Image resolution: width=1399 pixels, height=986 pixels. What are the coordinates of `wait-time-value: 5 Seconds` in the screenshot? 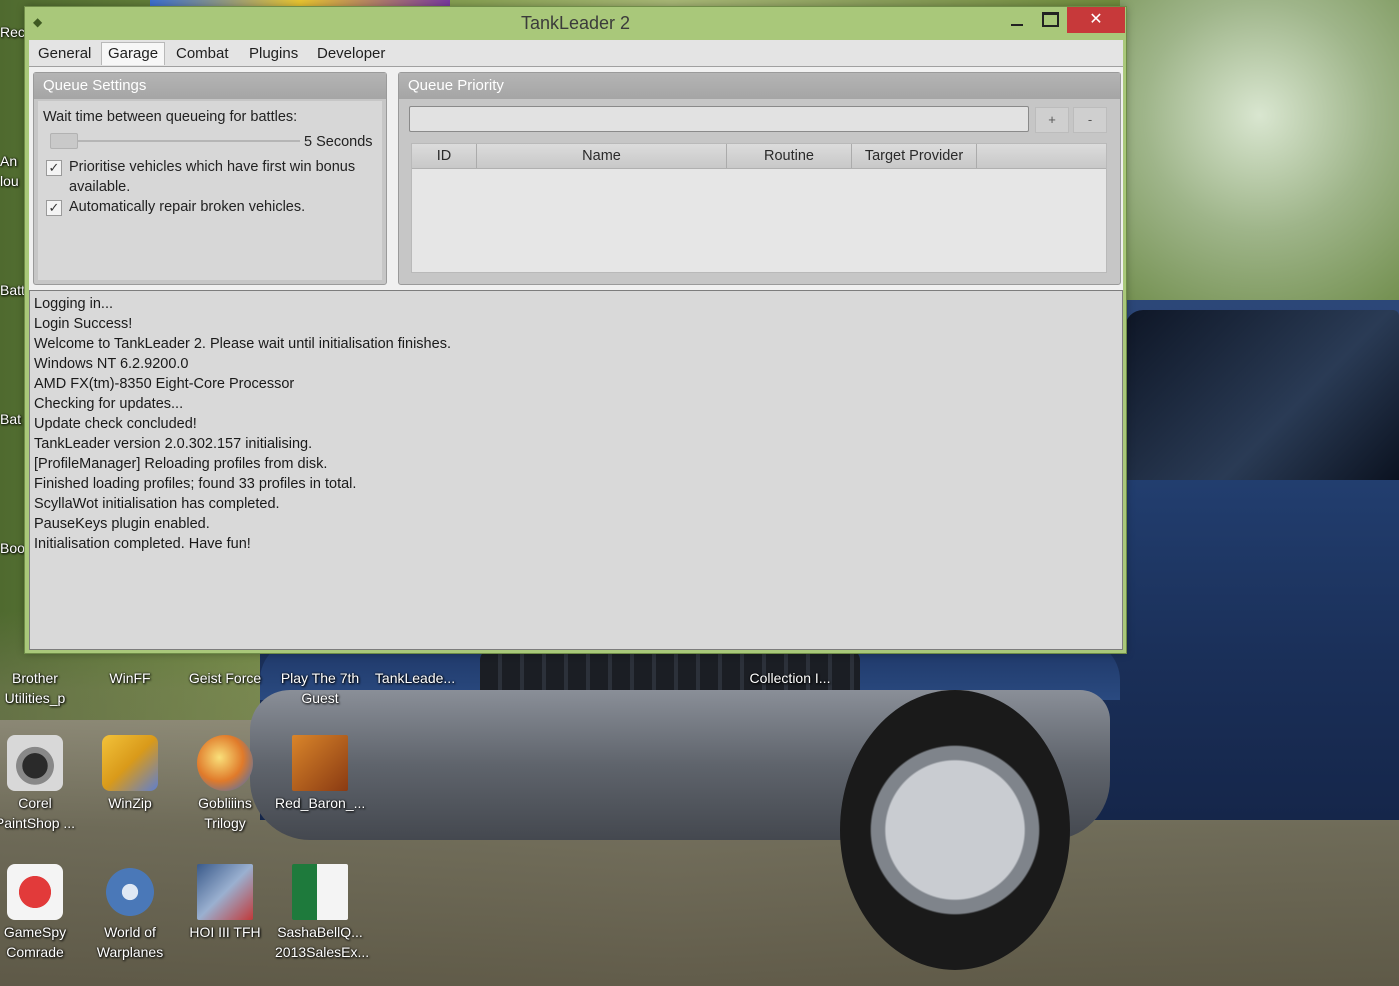 It's located at (338, 142).